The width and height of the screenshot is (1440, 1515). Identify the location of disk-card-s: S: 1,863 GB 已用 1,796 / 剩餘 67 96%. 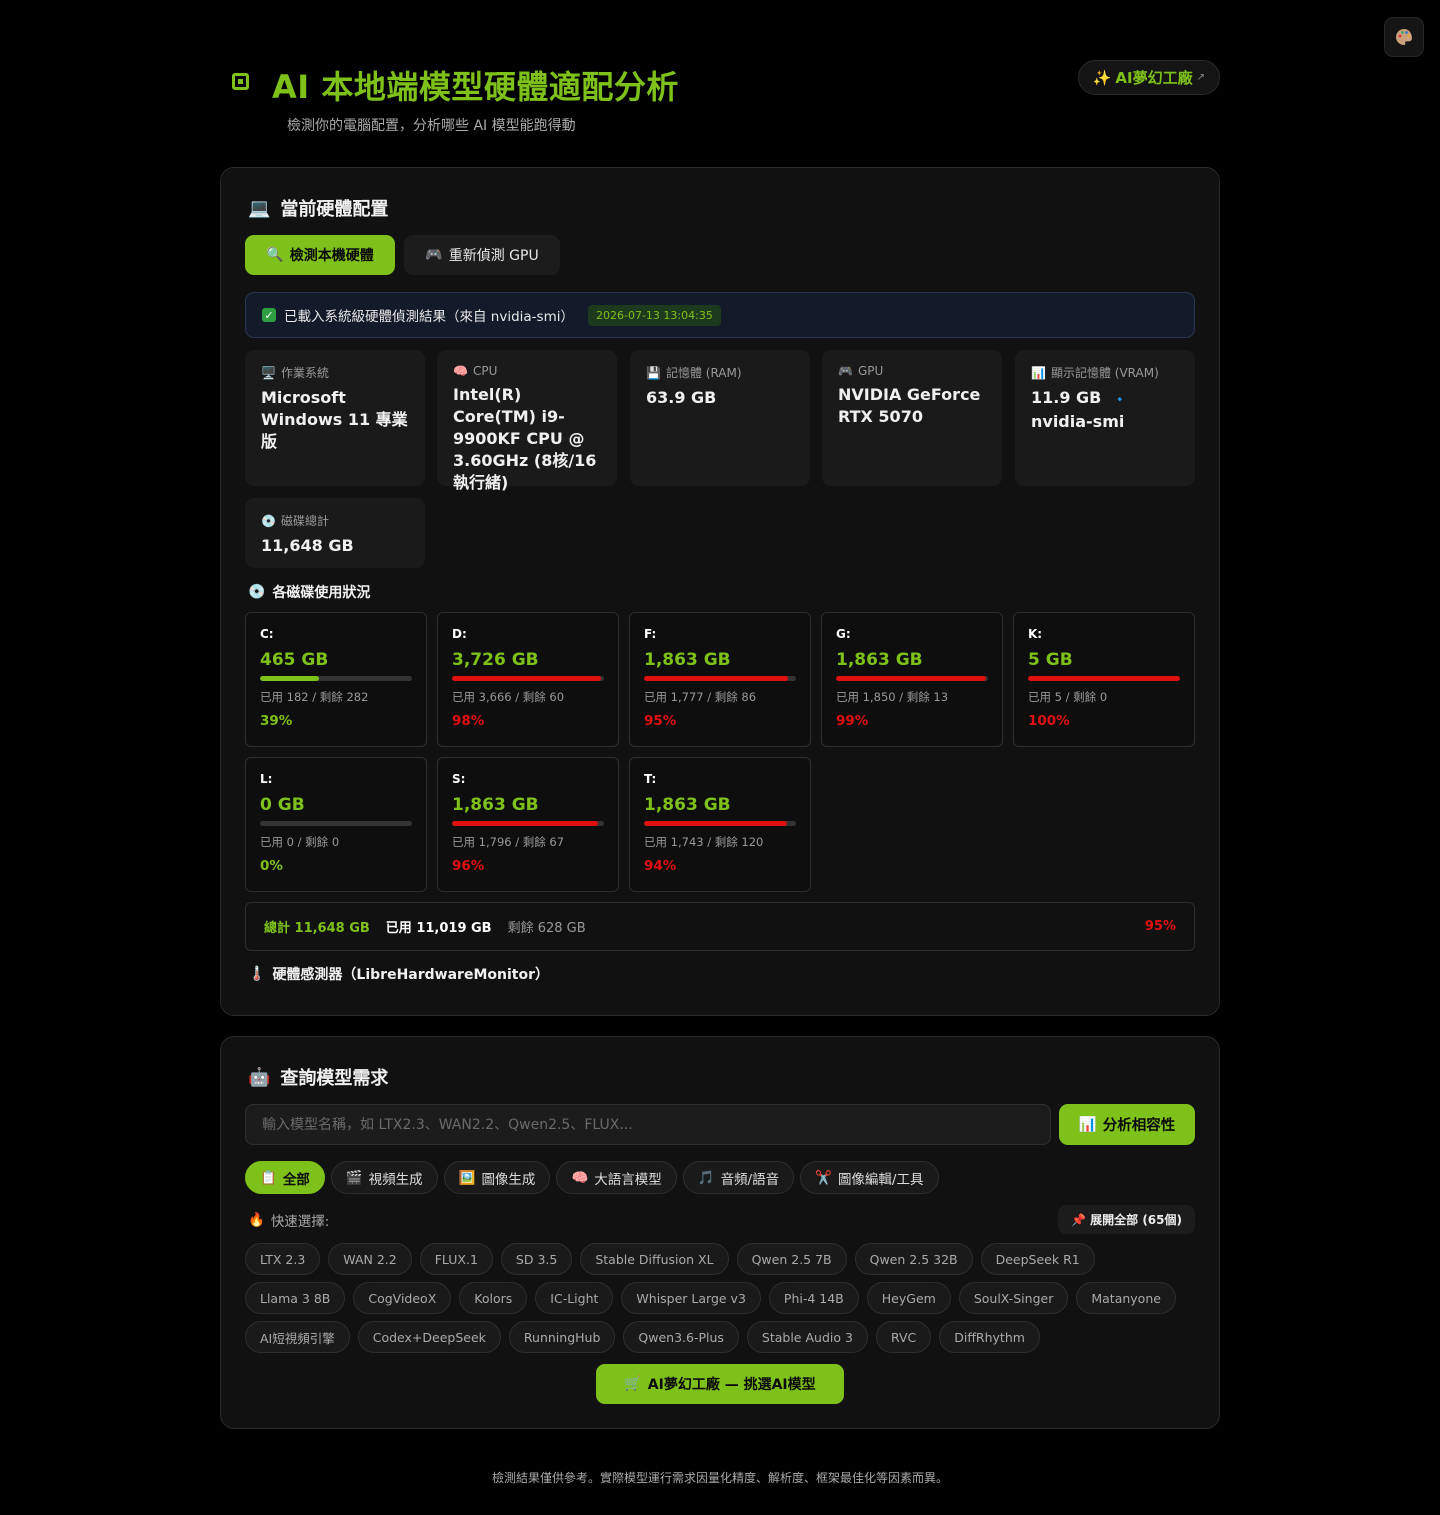
(528, 824).